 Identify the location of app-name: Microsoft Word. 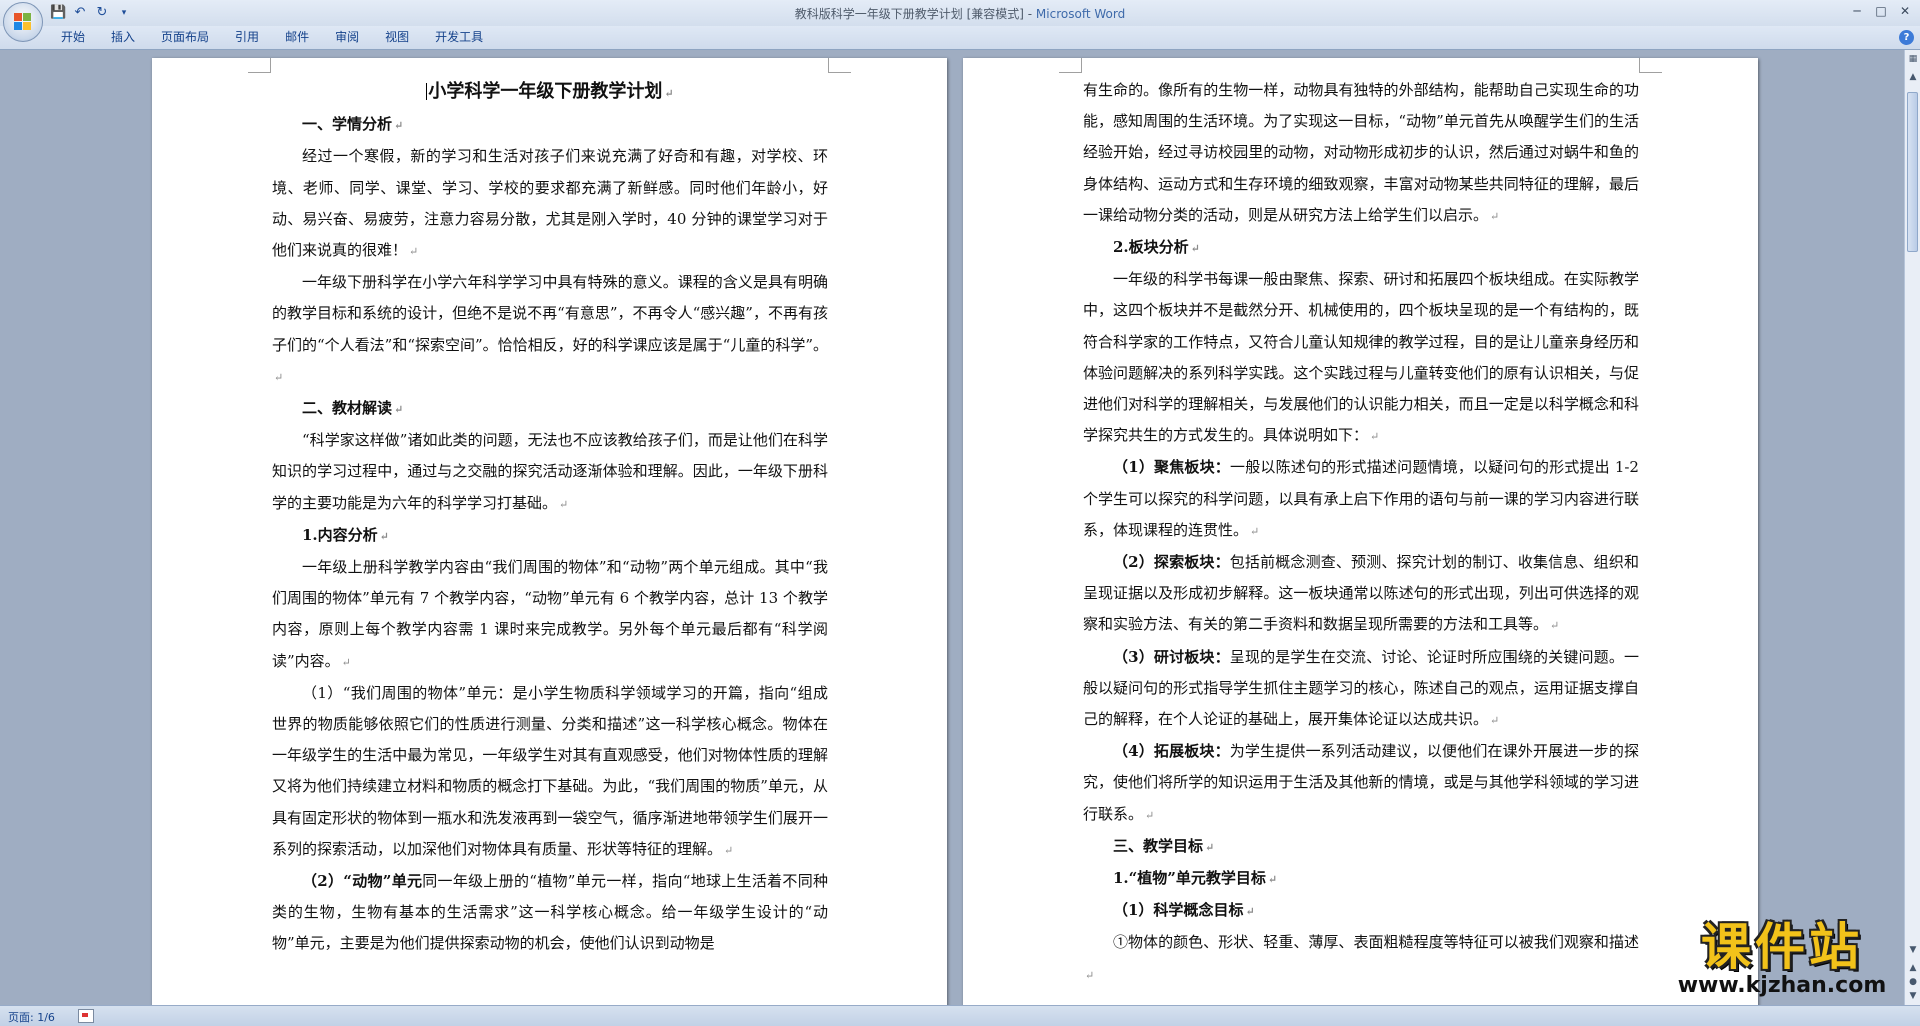
(1080, 14).